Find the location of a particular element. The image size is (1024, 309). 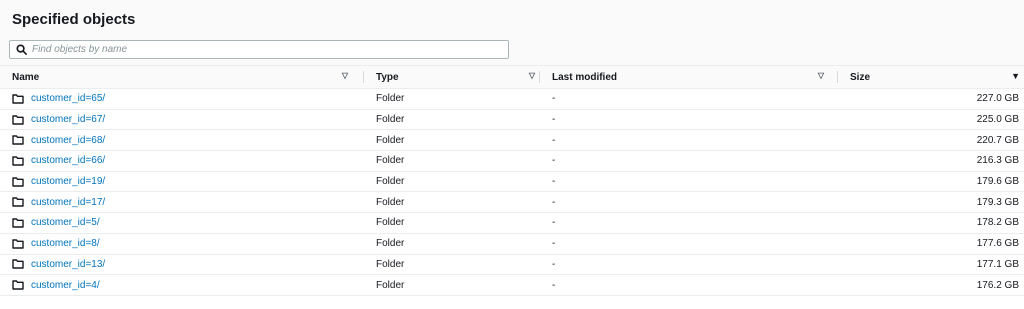

cell-name: customer_id=5/ is located at coordinates (182, 223).